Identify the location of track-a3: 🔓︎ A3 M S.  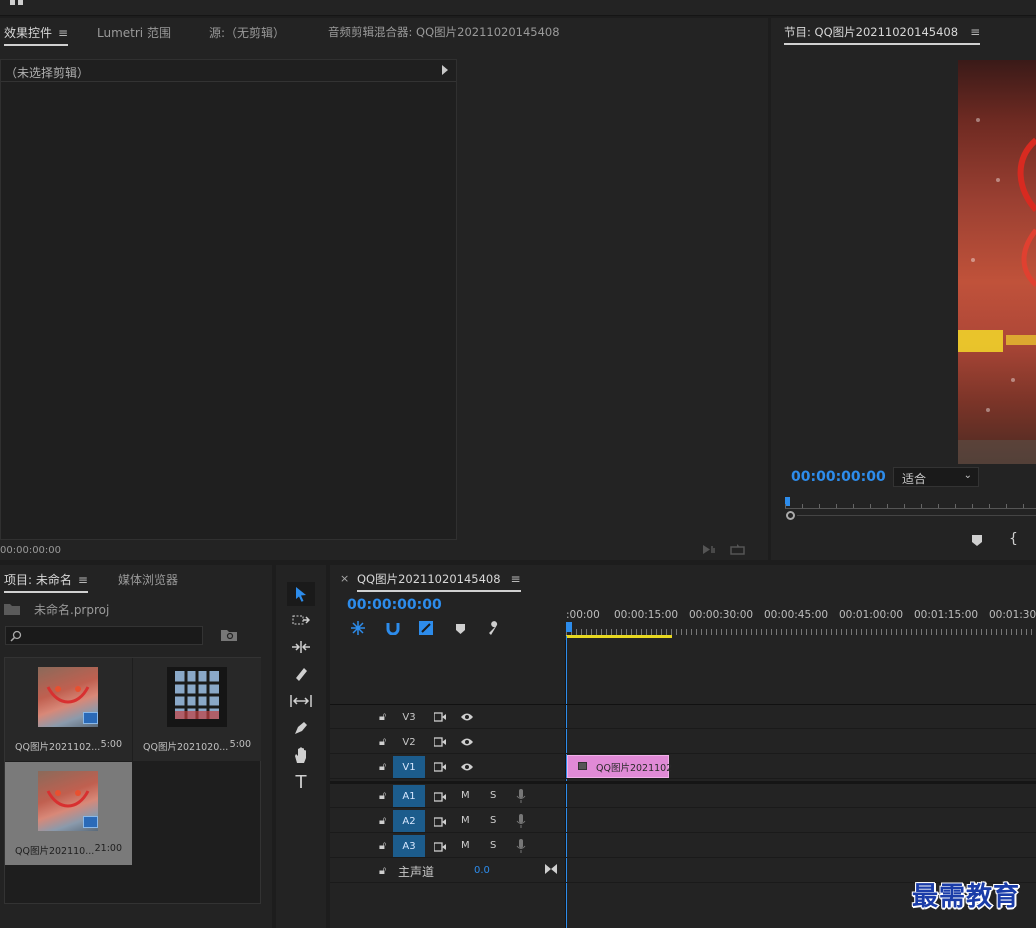
(683, 846).